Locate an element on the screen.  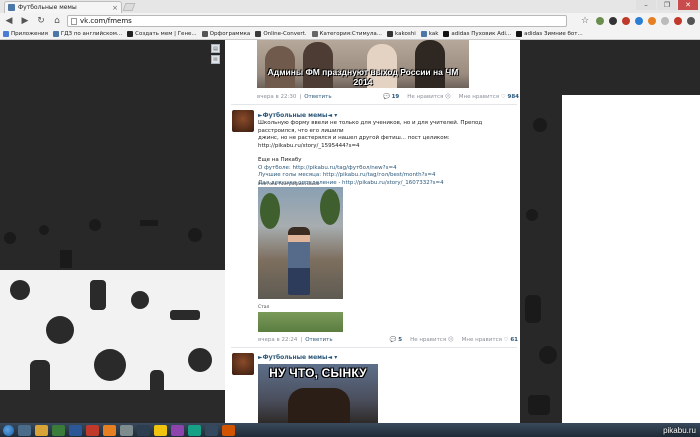
browser-toolbar: ◀ ▶ ↻ ⌂ vk.com/fmems ☆ is located at coordinates (350, 21).